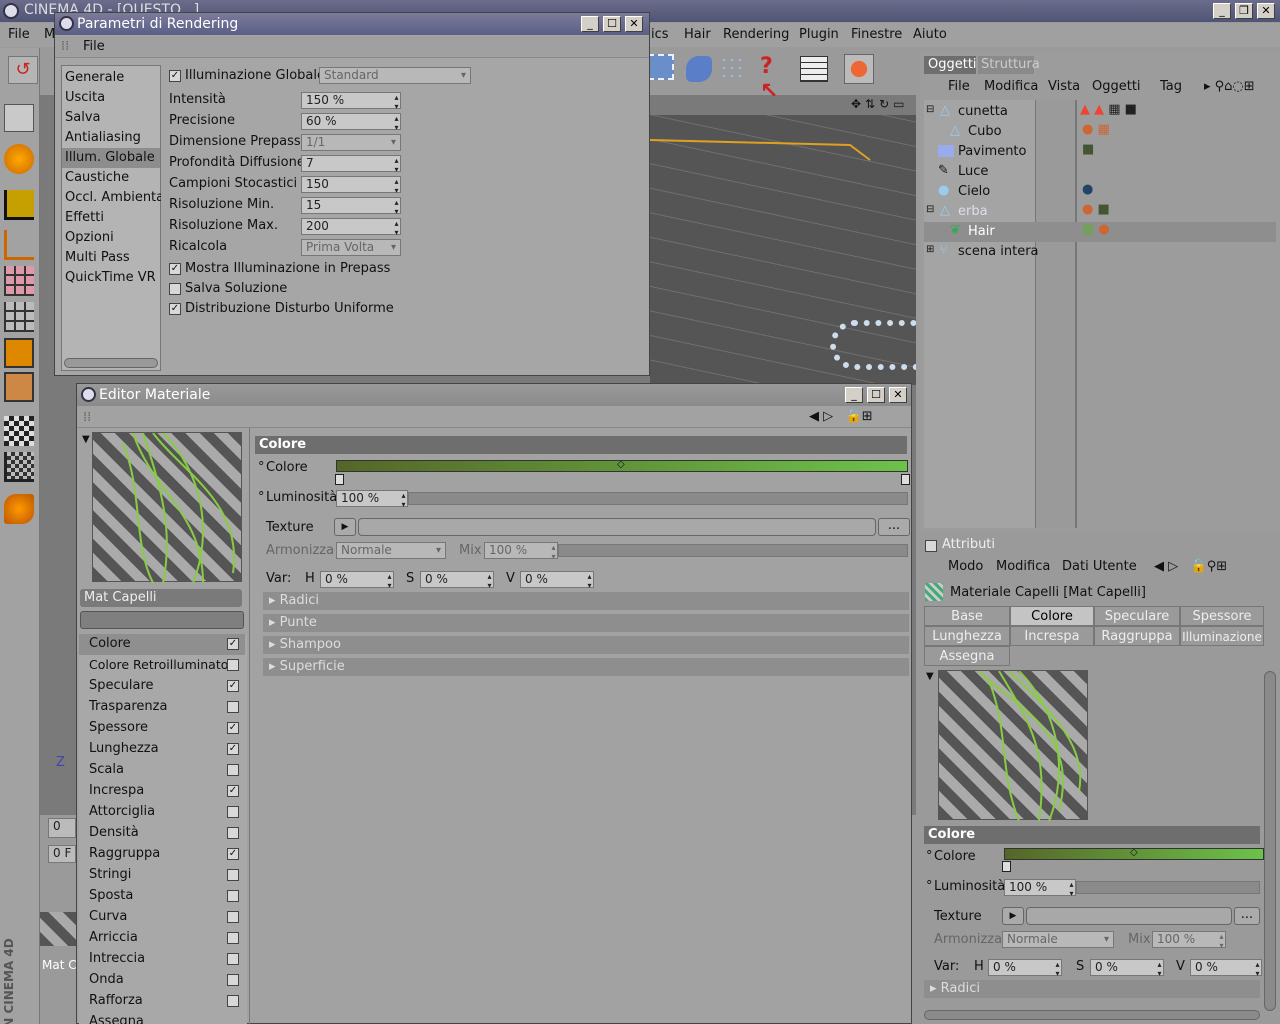  Describe the element at coordinates (19, 35) in the screenshot. I see `menu-file: File` at that location.